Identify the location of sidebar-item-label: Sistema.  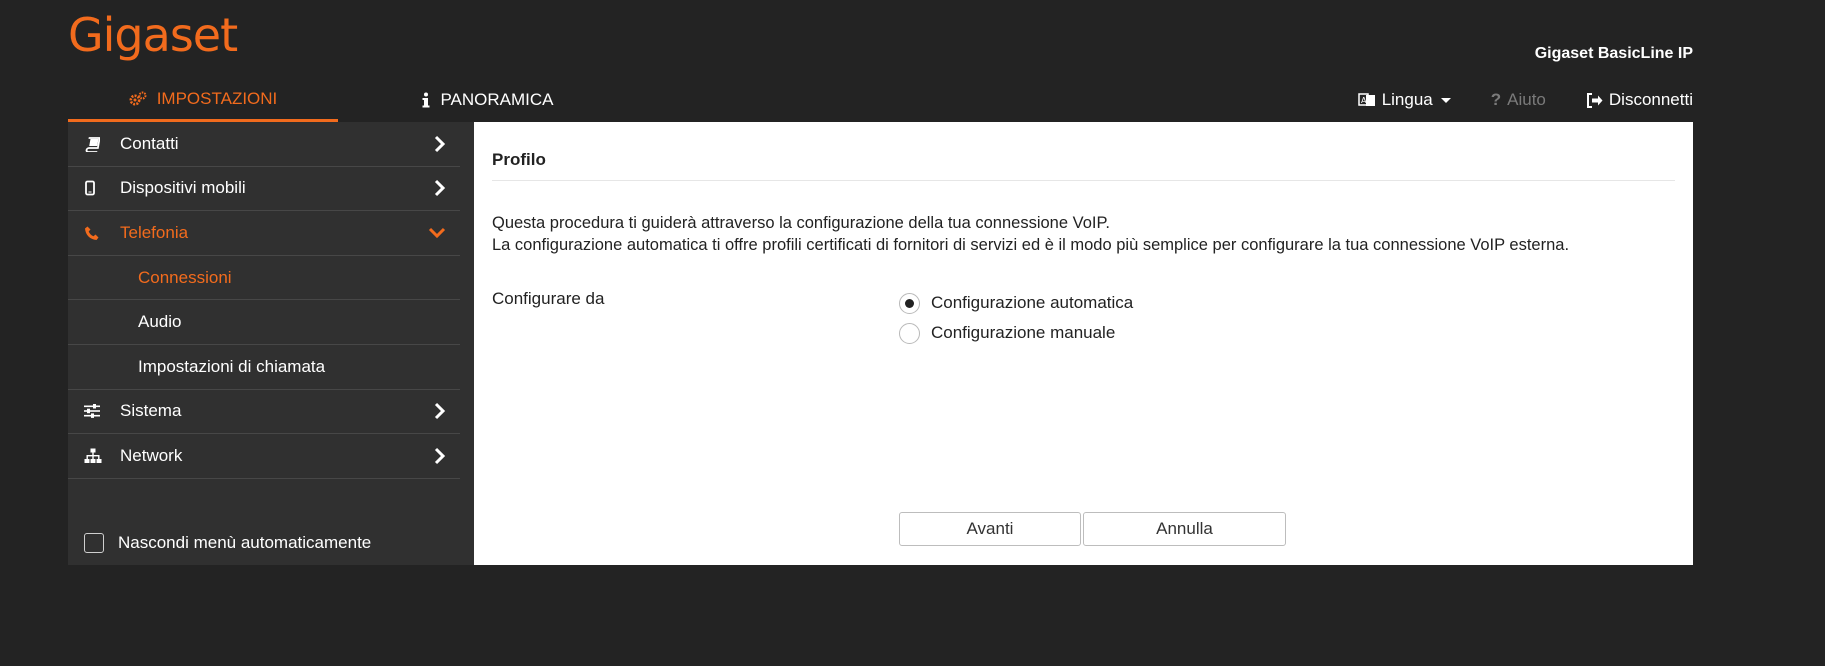
(151, 411).